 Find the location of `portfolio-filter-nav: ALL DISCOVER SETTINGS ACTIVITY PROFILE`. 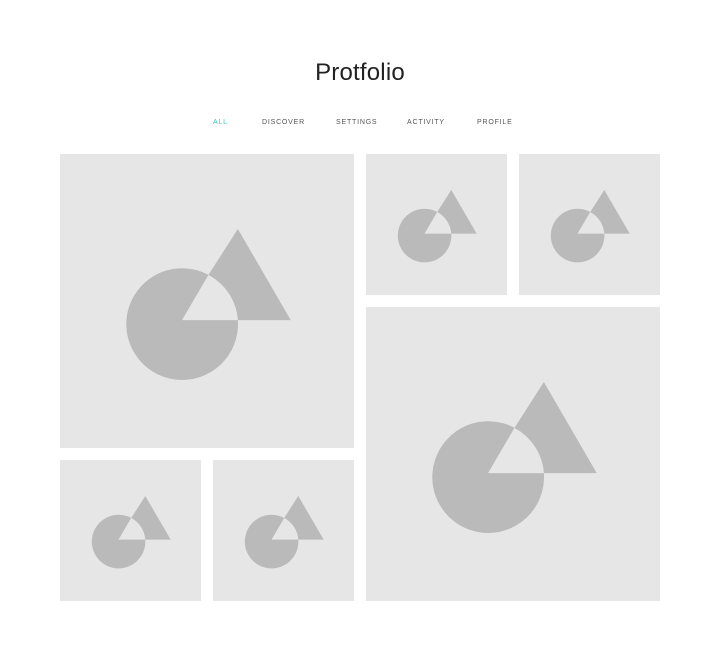

portfolio-filter-nav: ALL DISCOVER SETTINGS ACTIVITY PROFILE is located at coordinates (360, 123).